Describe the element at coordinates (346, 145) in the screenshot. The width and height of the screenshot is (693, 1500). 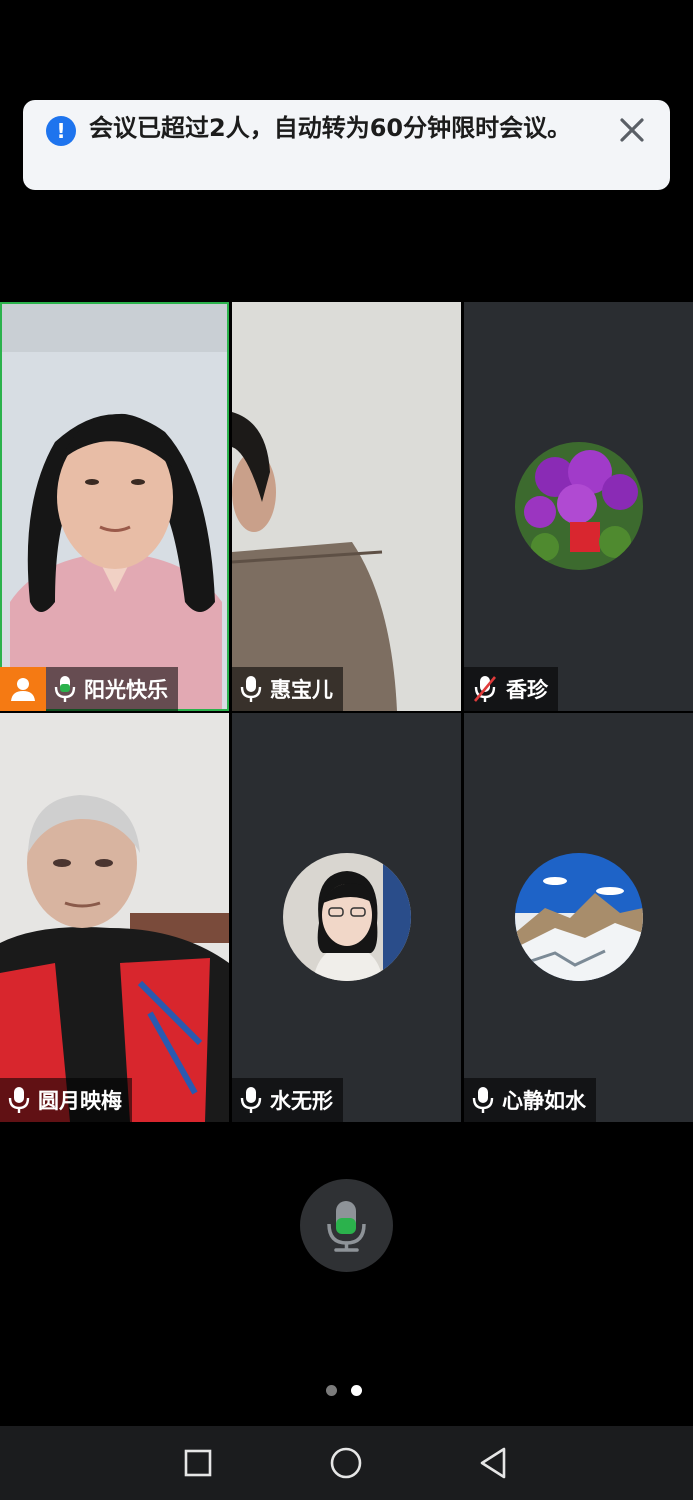
I see `notification-banner: ! 会议已超过2人，自动转为60分钟限时会议。` at that location.